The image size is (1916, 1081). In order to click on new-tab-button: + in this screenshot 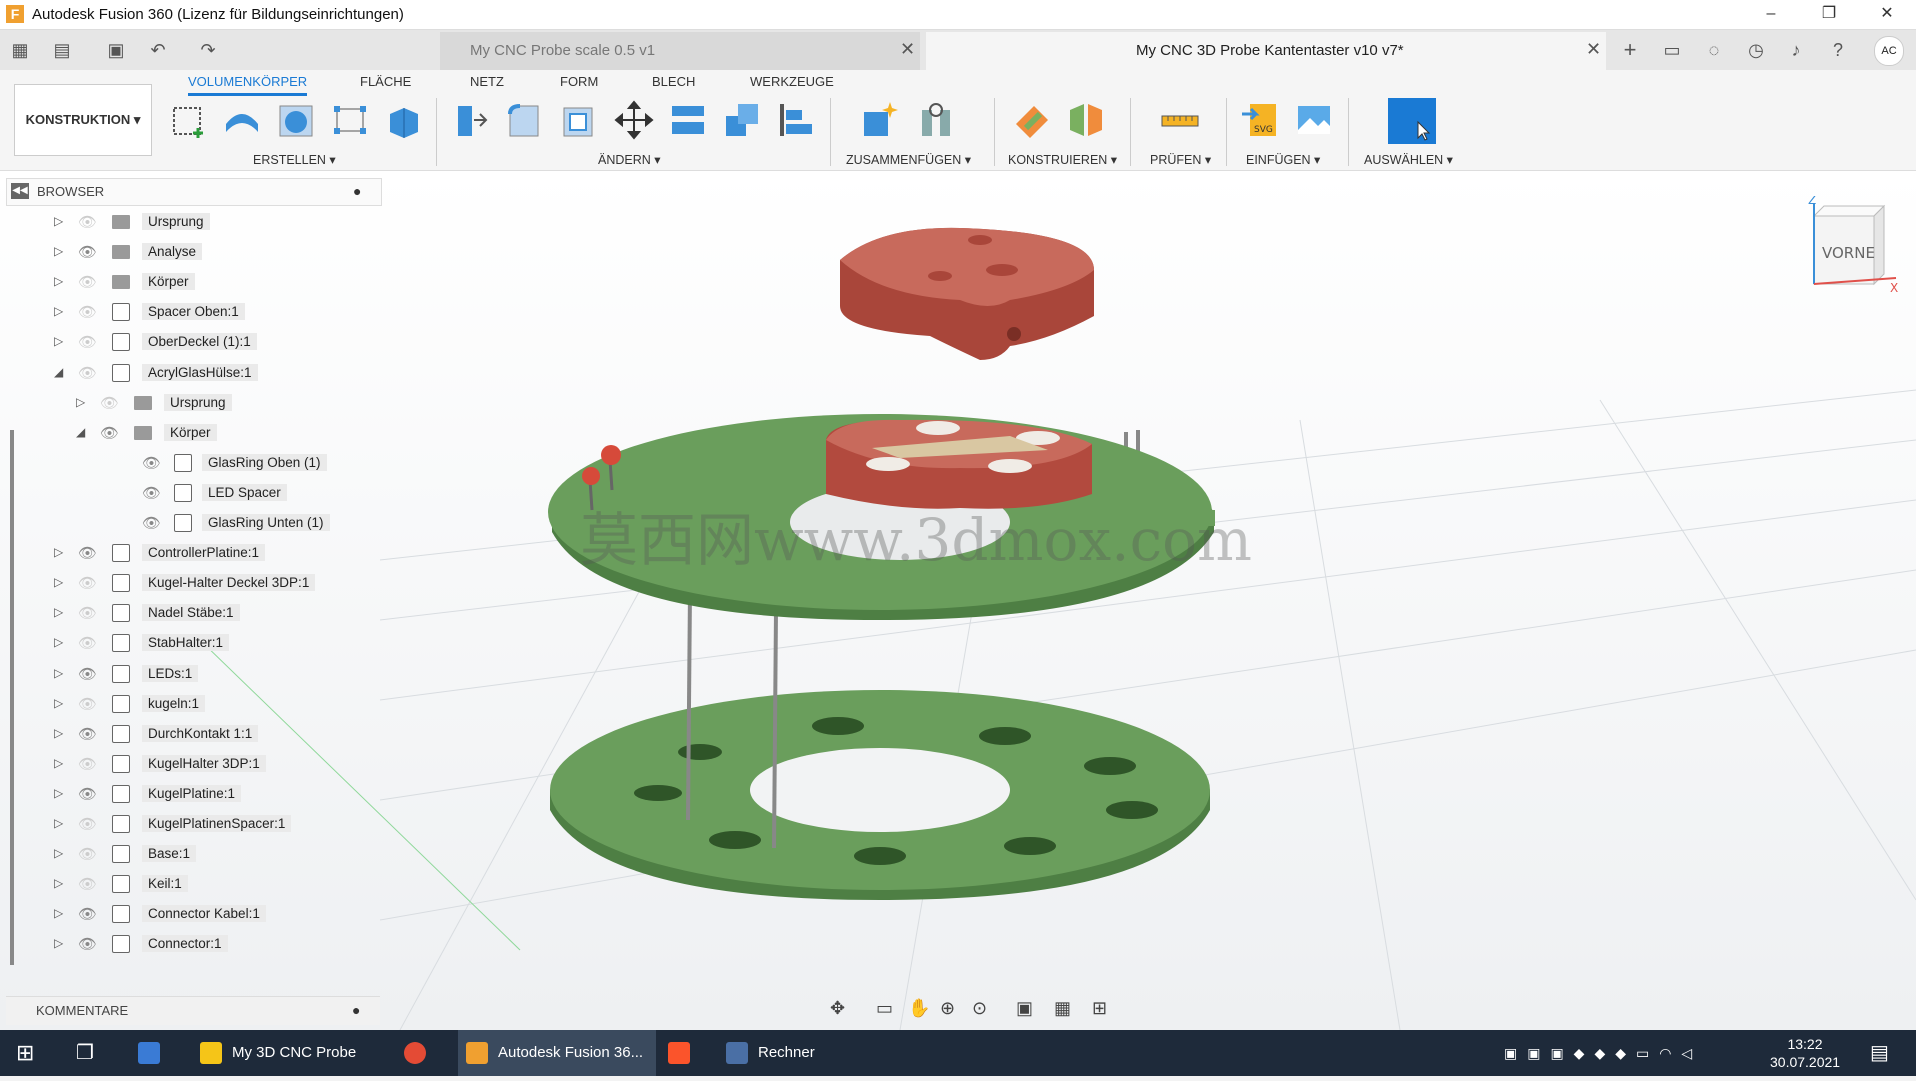, I will do `click(1630, 50)`.